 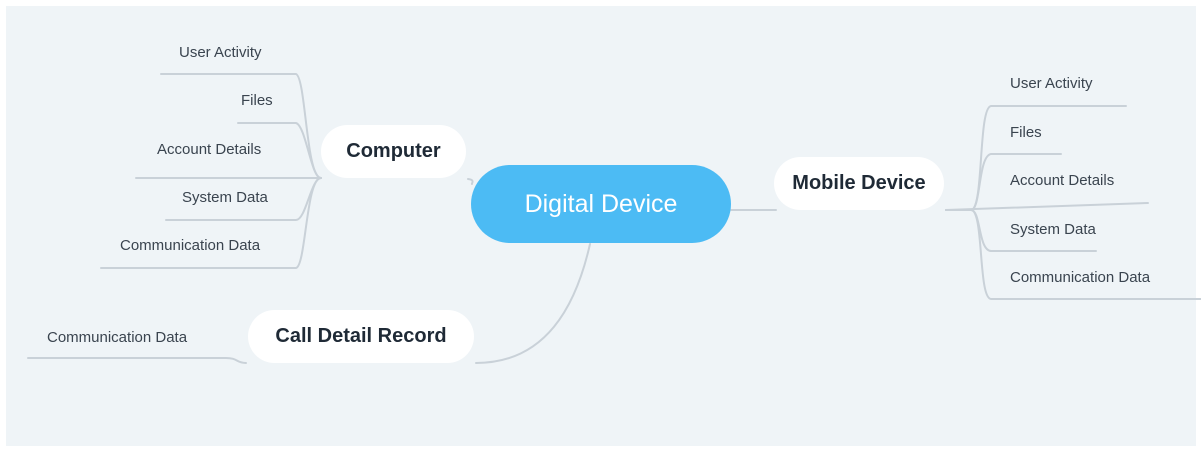 What do you see at coordinates (1051, 83) in the screenshot?
I see `mobile-leaf-user-activity: User Activity` at bounding box center [1051, 83].